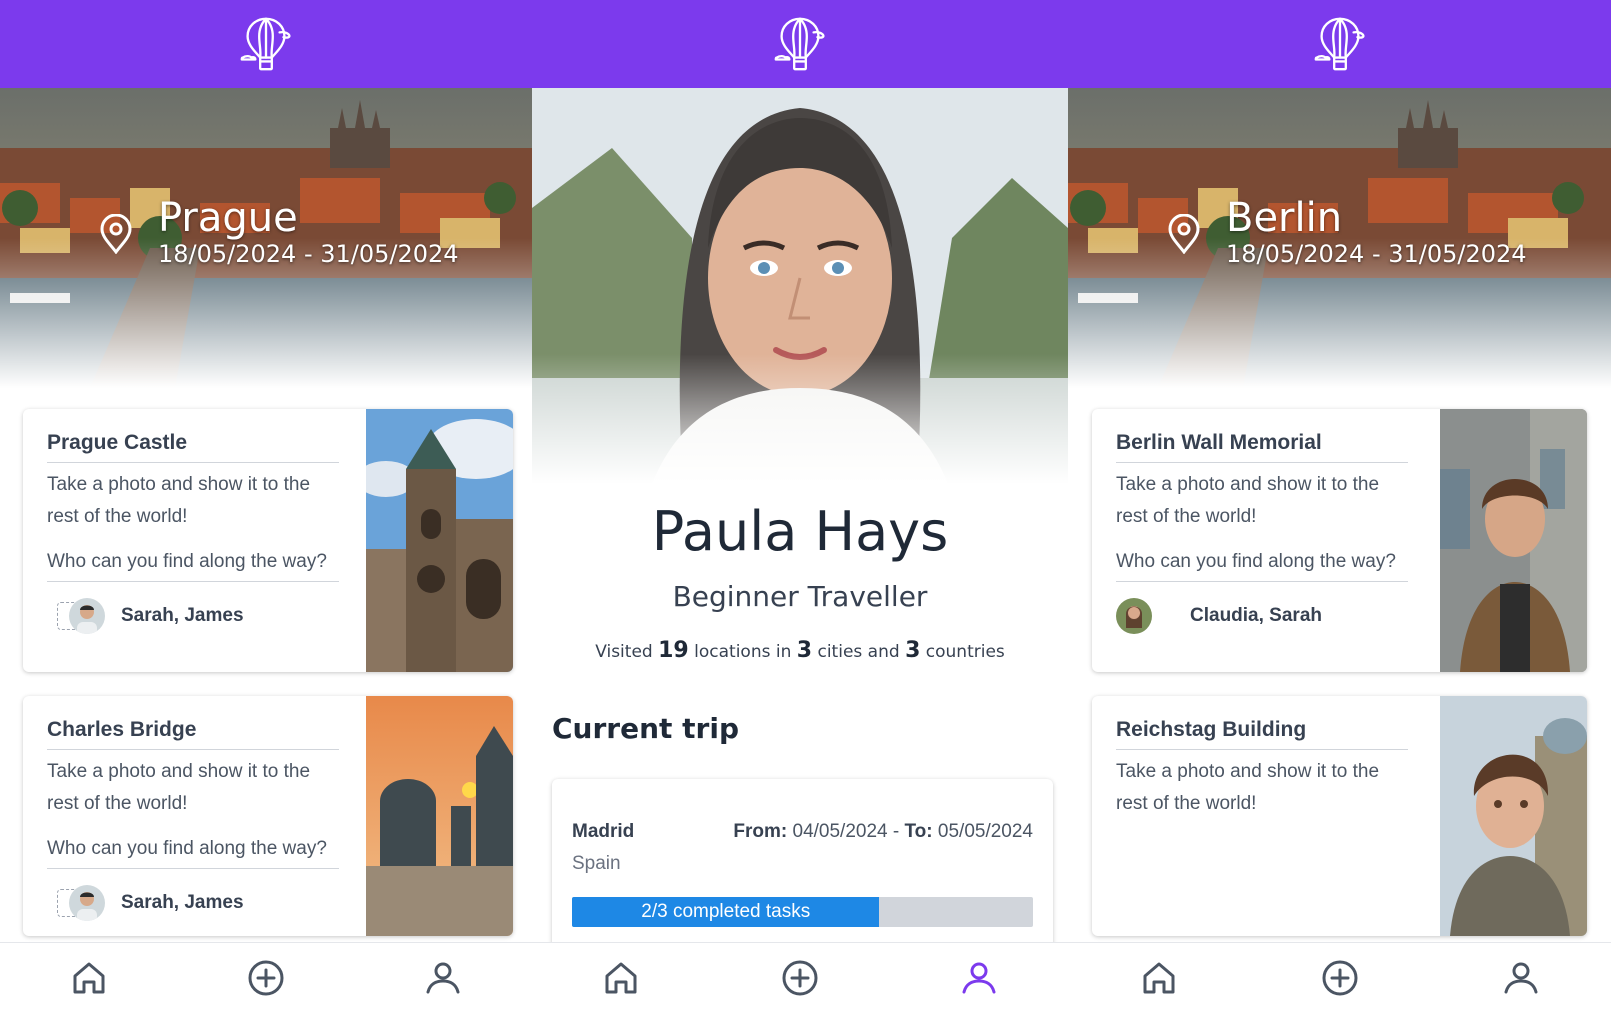 This screenshot has width=1611, height=1012. Describe the element at coordinates (840, 831) in the screenshot. I see `from-date: 04/05/2024` at that location.